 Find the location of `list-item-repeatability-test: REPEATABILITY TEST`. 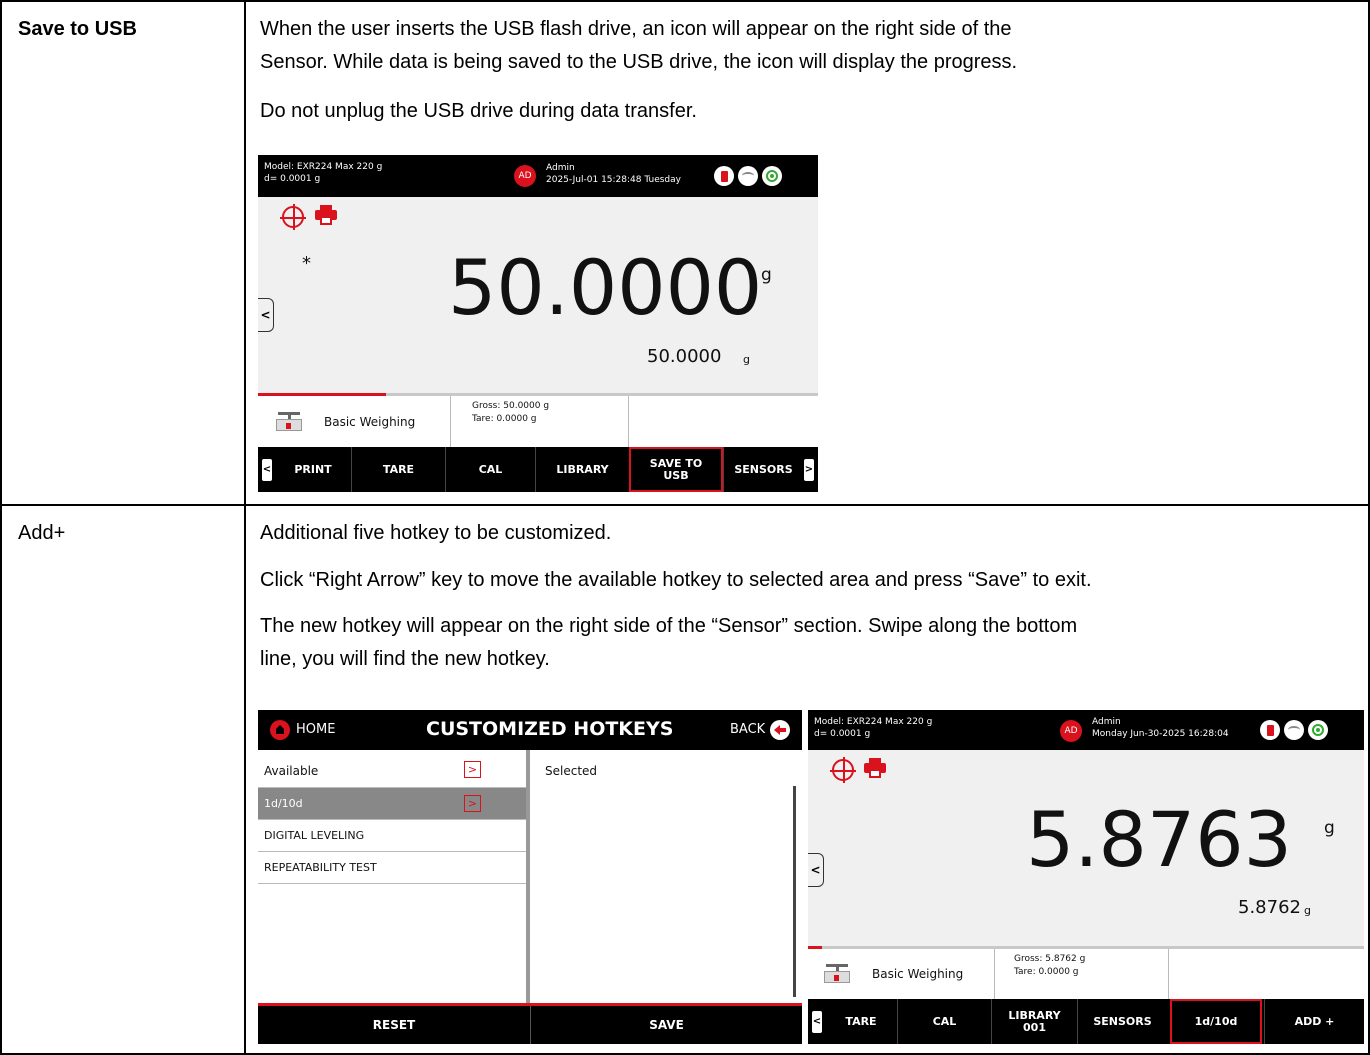

list-item-repeatability-test: REPEATABILITY TEST is located at coordinates (392, 868).